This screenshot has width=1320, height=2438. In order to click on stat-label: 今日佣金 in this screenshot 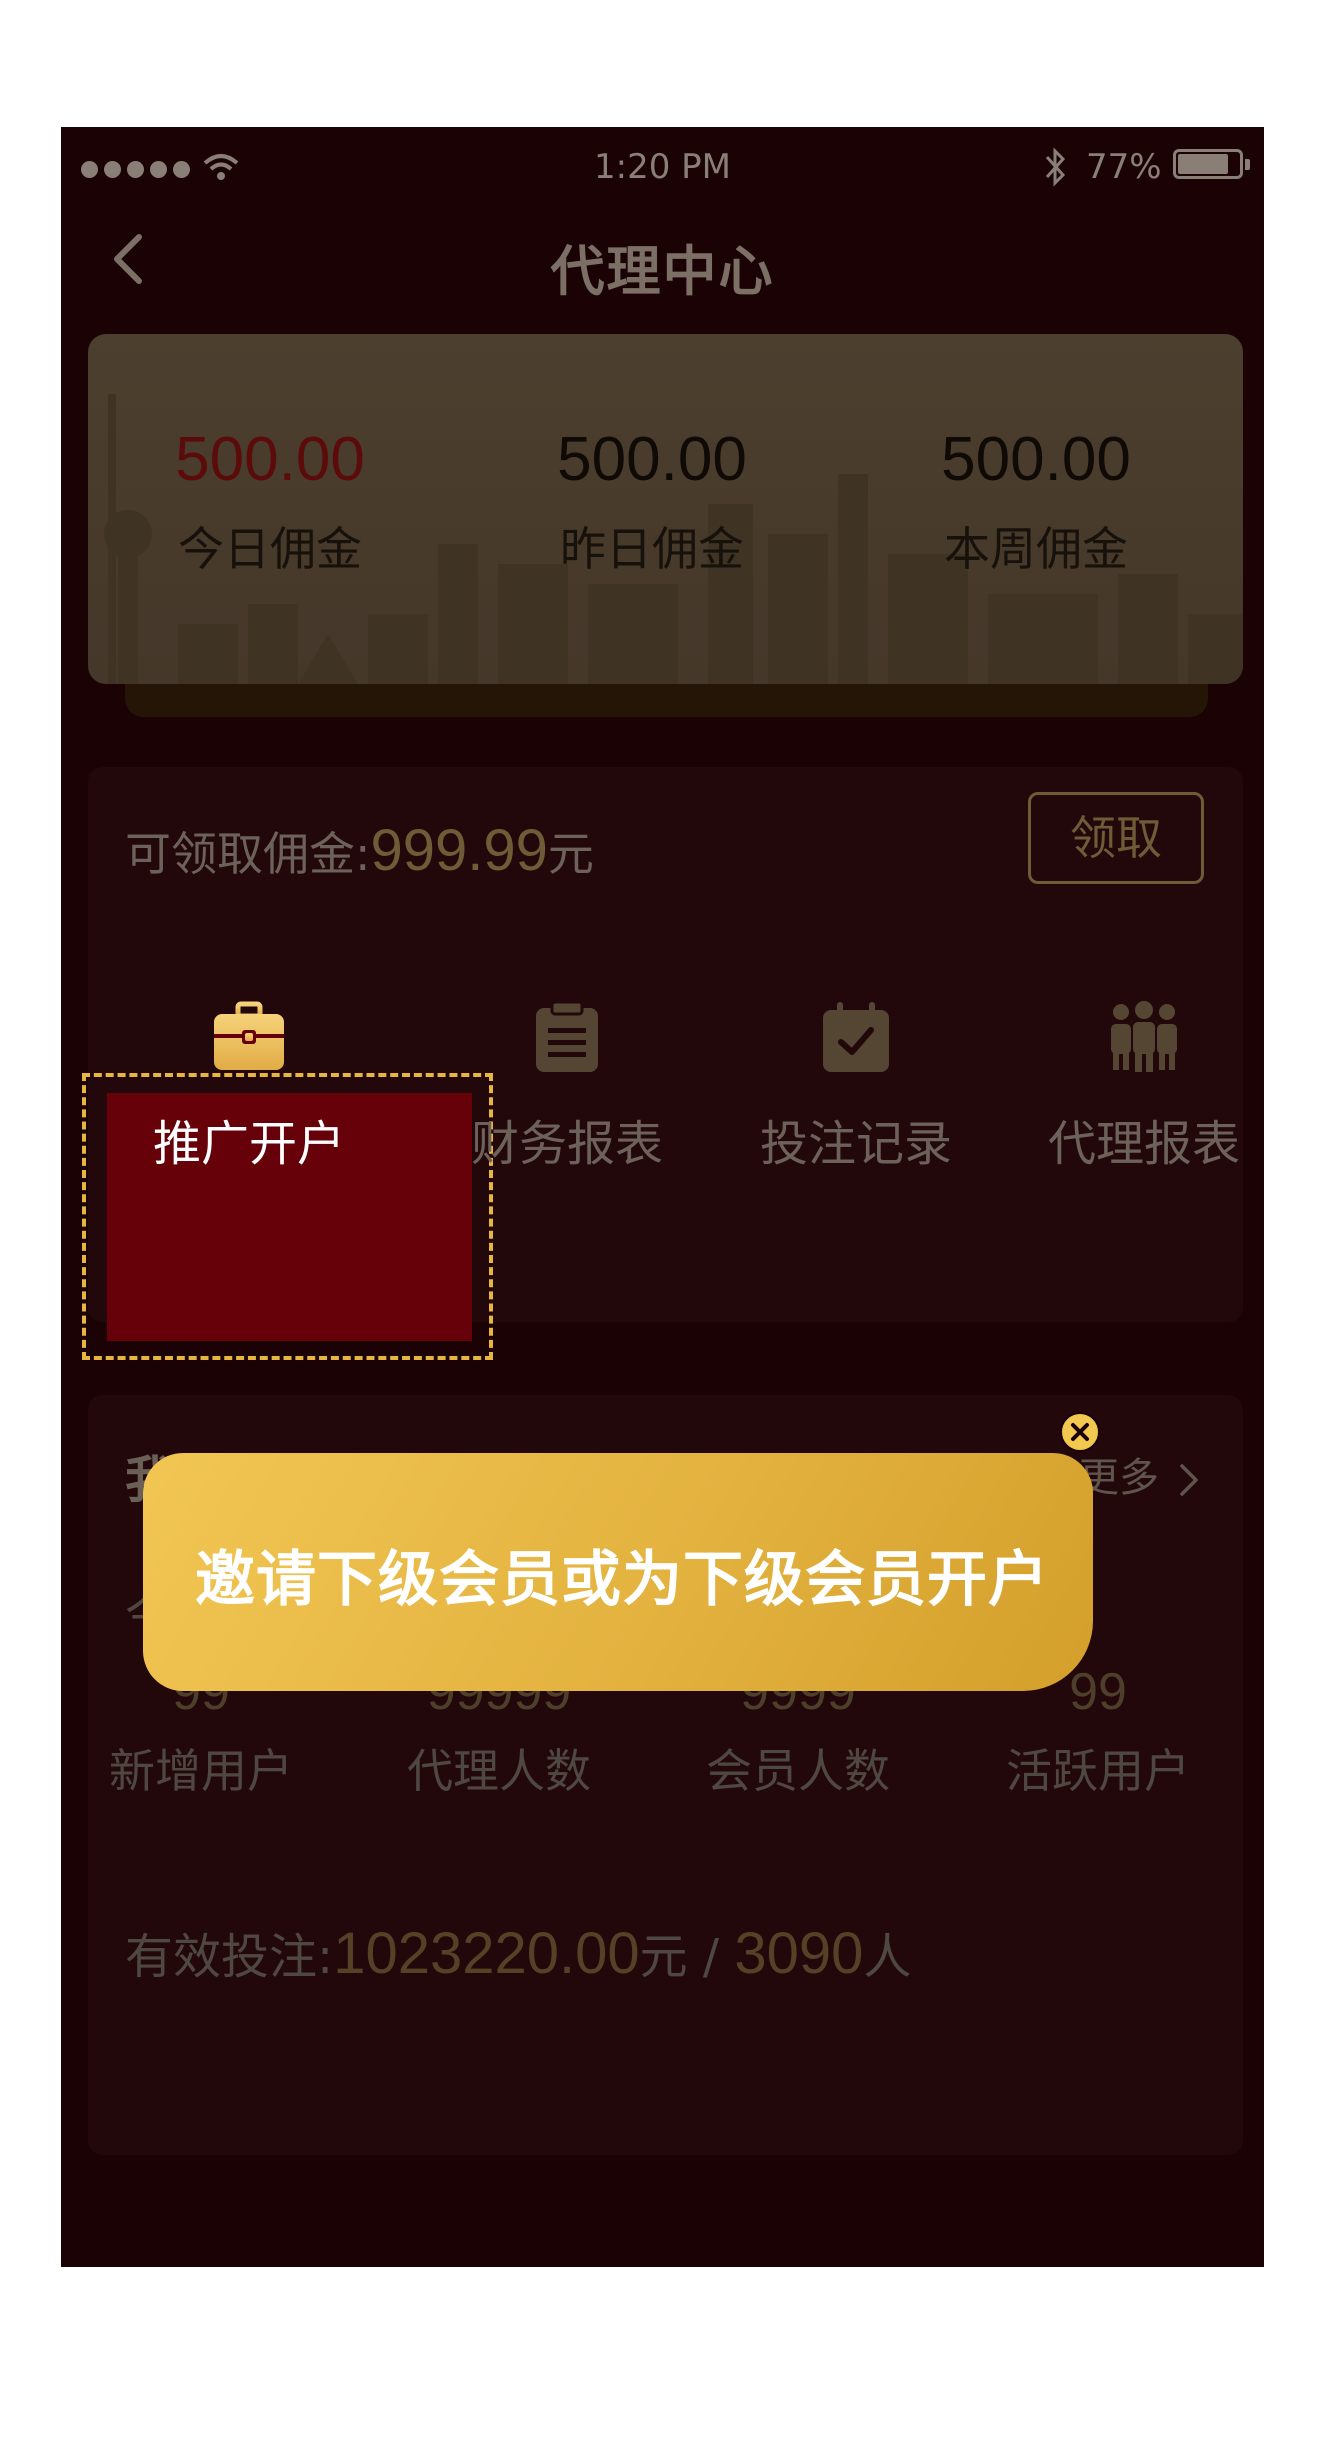, I will do `click(270, 549)`.